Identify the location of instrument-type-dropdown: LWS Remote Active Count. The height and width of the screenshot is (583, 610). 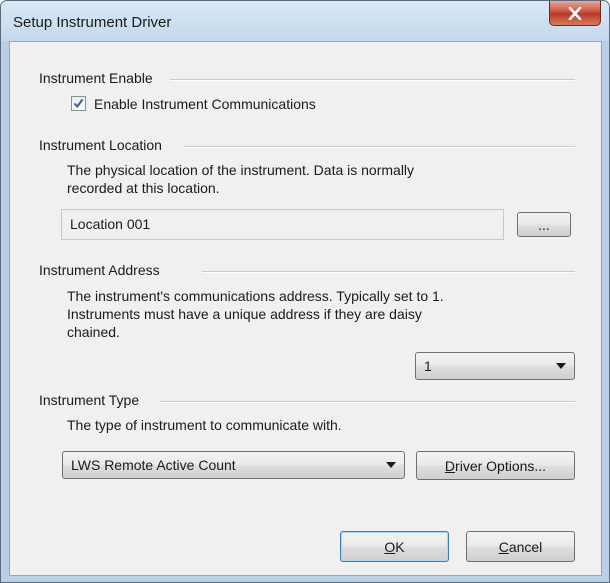
(233, 465).